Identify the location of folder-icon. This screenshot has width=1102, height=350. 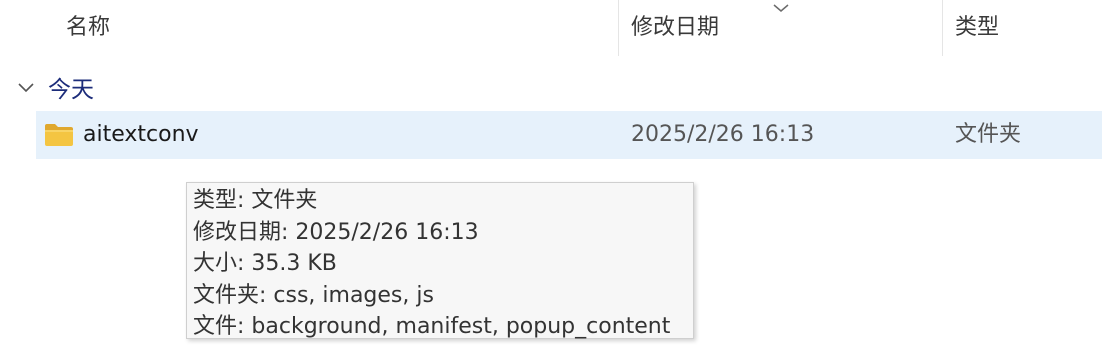
(59, 135).